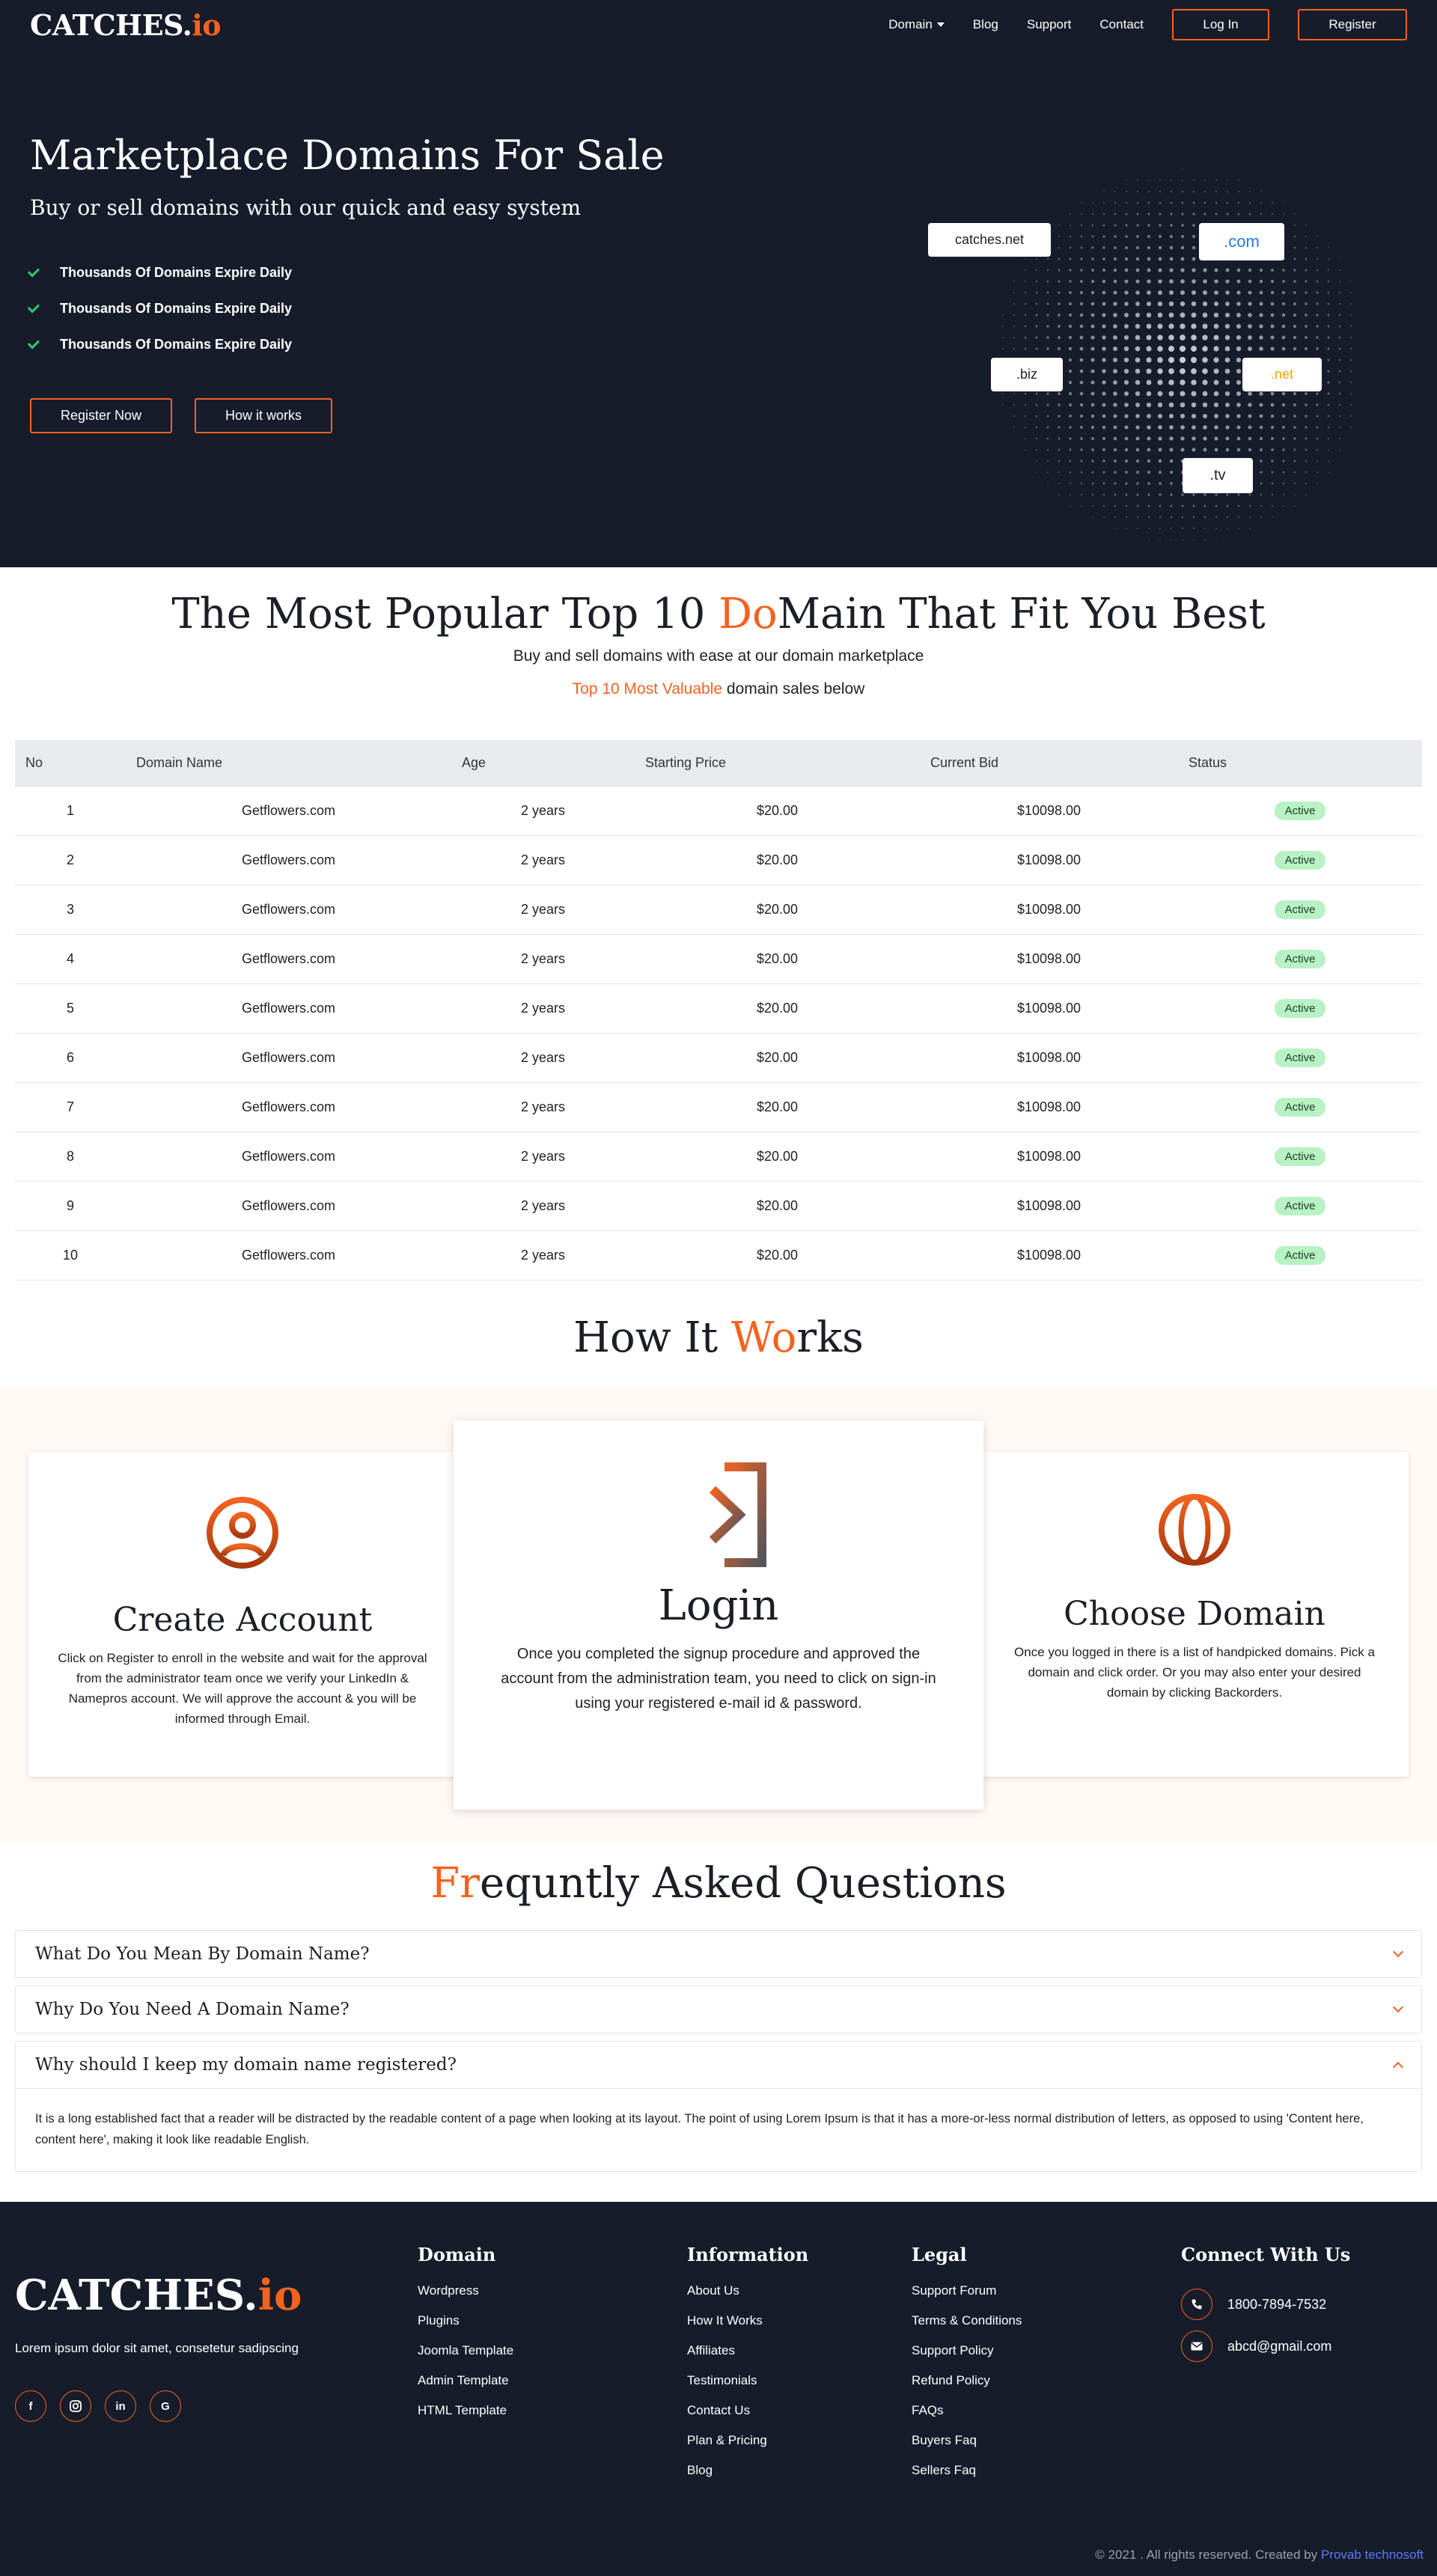 This screenshot has width=1437, height=2576. What do you see at coordinates (747, 2478) in the screenshot?
I see `footer-link: Blog` at bounding box center [747, 2478].